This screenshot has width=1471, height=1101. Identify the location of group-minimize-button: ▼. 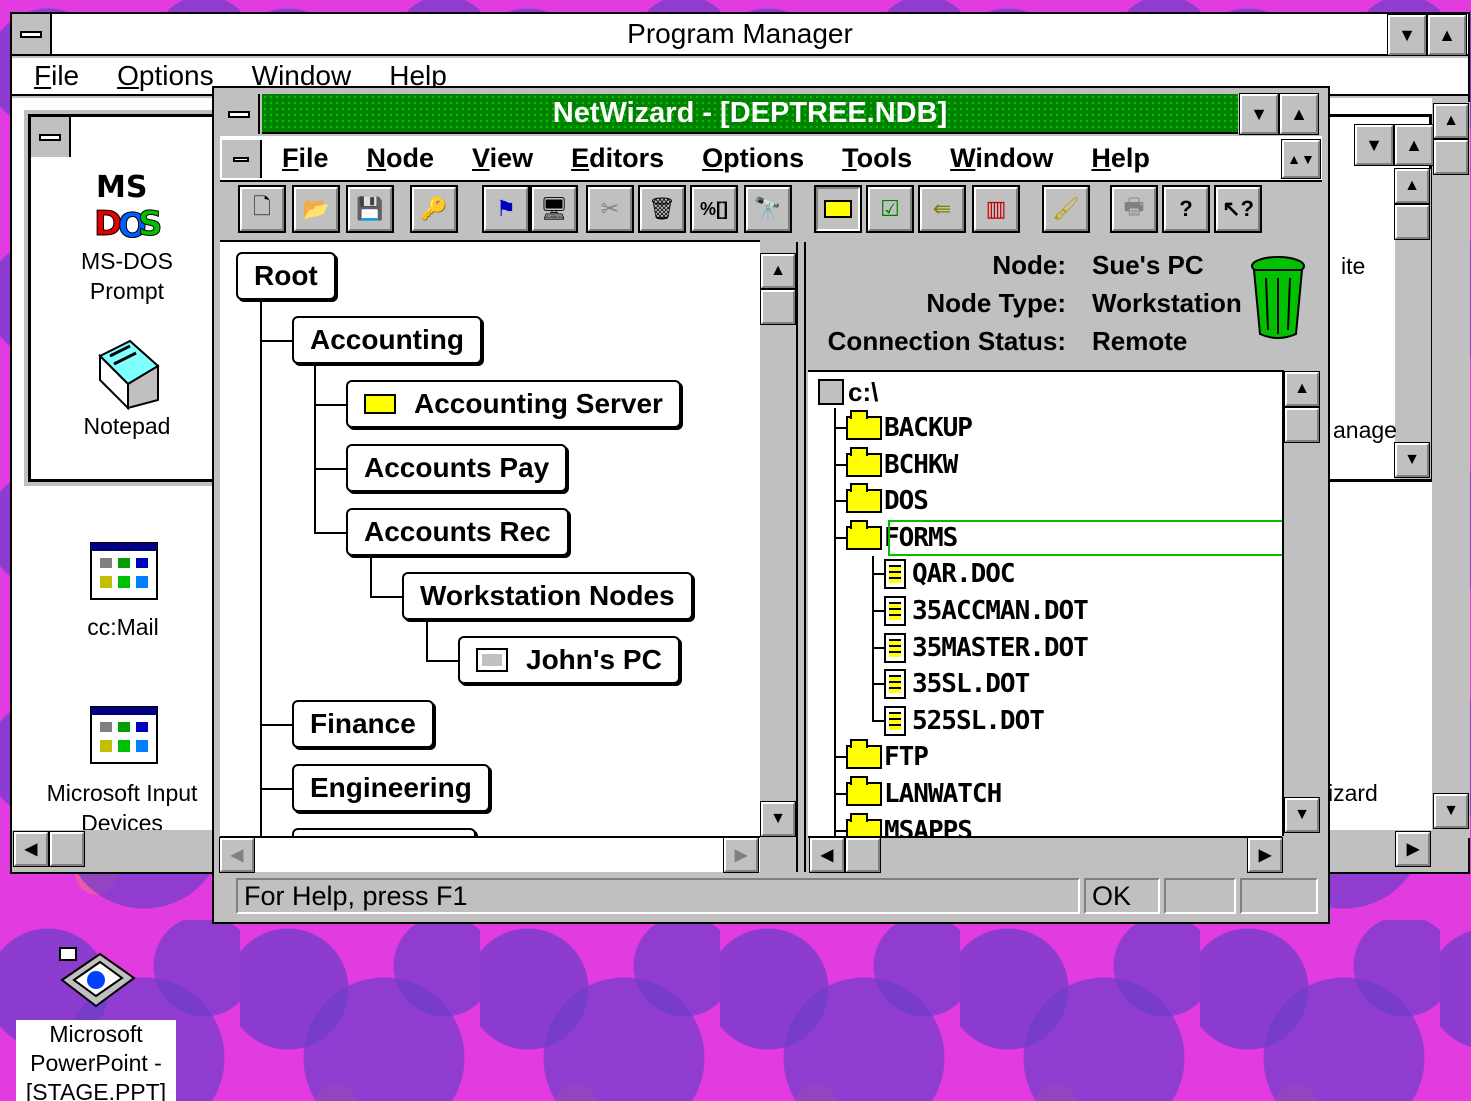
(1374, 145).